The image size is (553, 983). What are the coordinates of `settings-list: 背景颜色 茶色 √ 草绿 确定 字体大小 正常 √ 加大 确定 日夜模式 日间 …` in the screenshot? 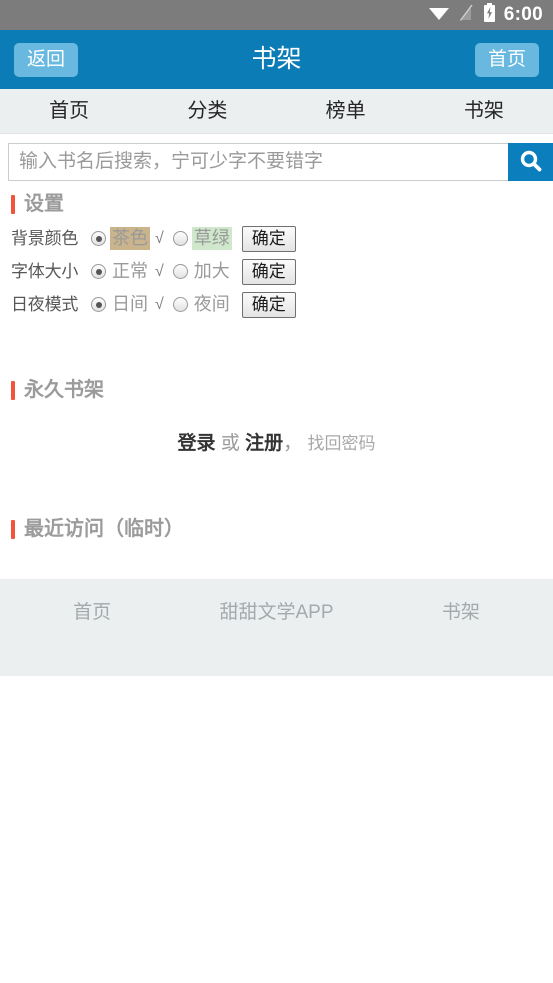 It's located at (276, 267).